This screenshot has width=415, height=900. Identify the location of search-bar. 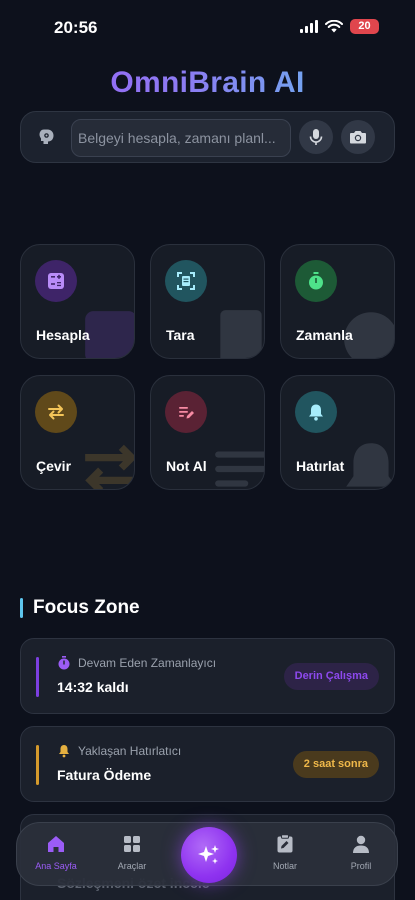
(207, 137).